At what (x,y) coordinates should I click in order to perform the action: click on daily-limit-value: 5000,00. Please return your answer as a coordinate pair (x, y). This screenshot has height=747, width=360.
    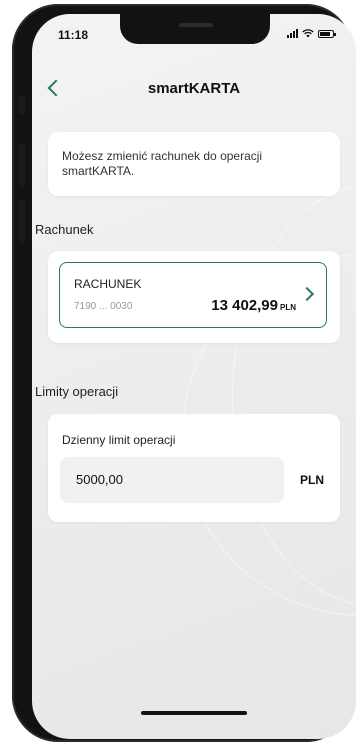
    Looking at the image, I should click on (99, 479).